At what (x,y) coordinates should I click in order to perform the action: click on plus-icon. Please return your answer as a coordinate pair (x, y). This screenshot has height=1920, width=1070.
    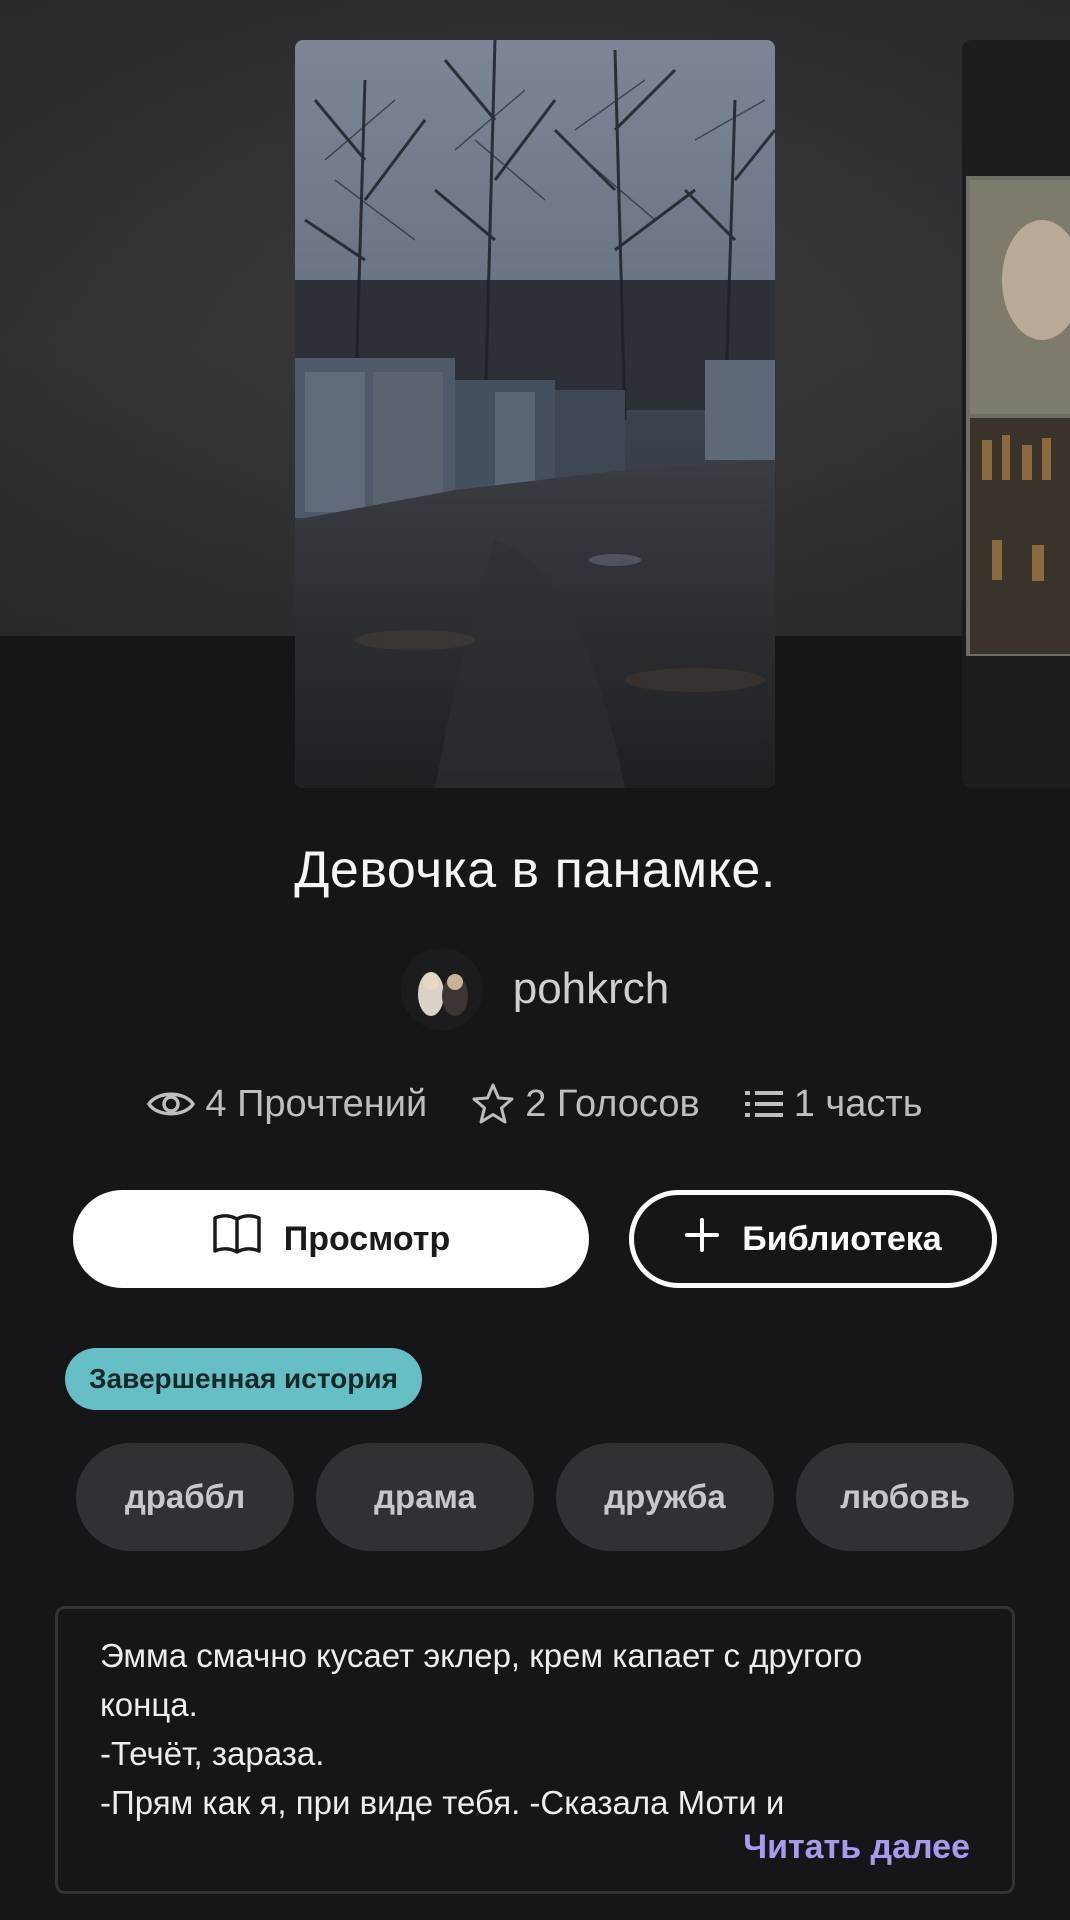
    Looking at the image, I should click on (702, 1239).